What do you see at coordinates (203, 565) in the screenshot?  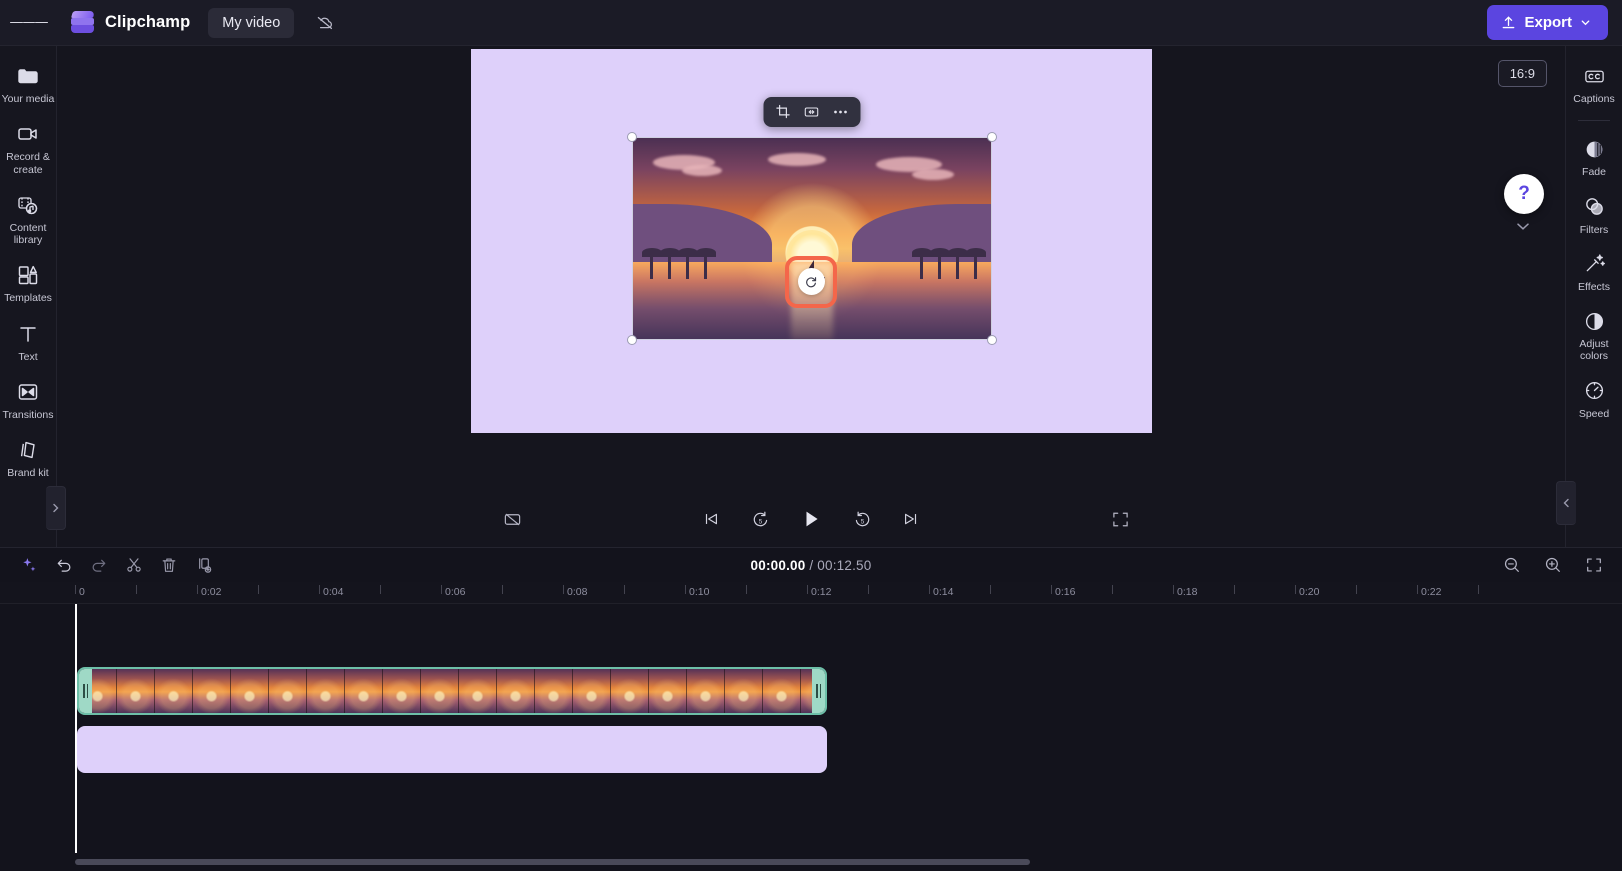 I see `duplicate-button` at bounding box center [203, 565].